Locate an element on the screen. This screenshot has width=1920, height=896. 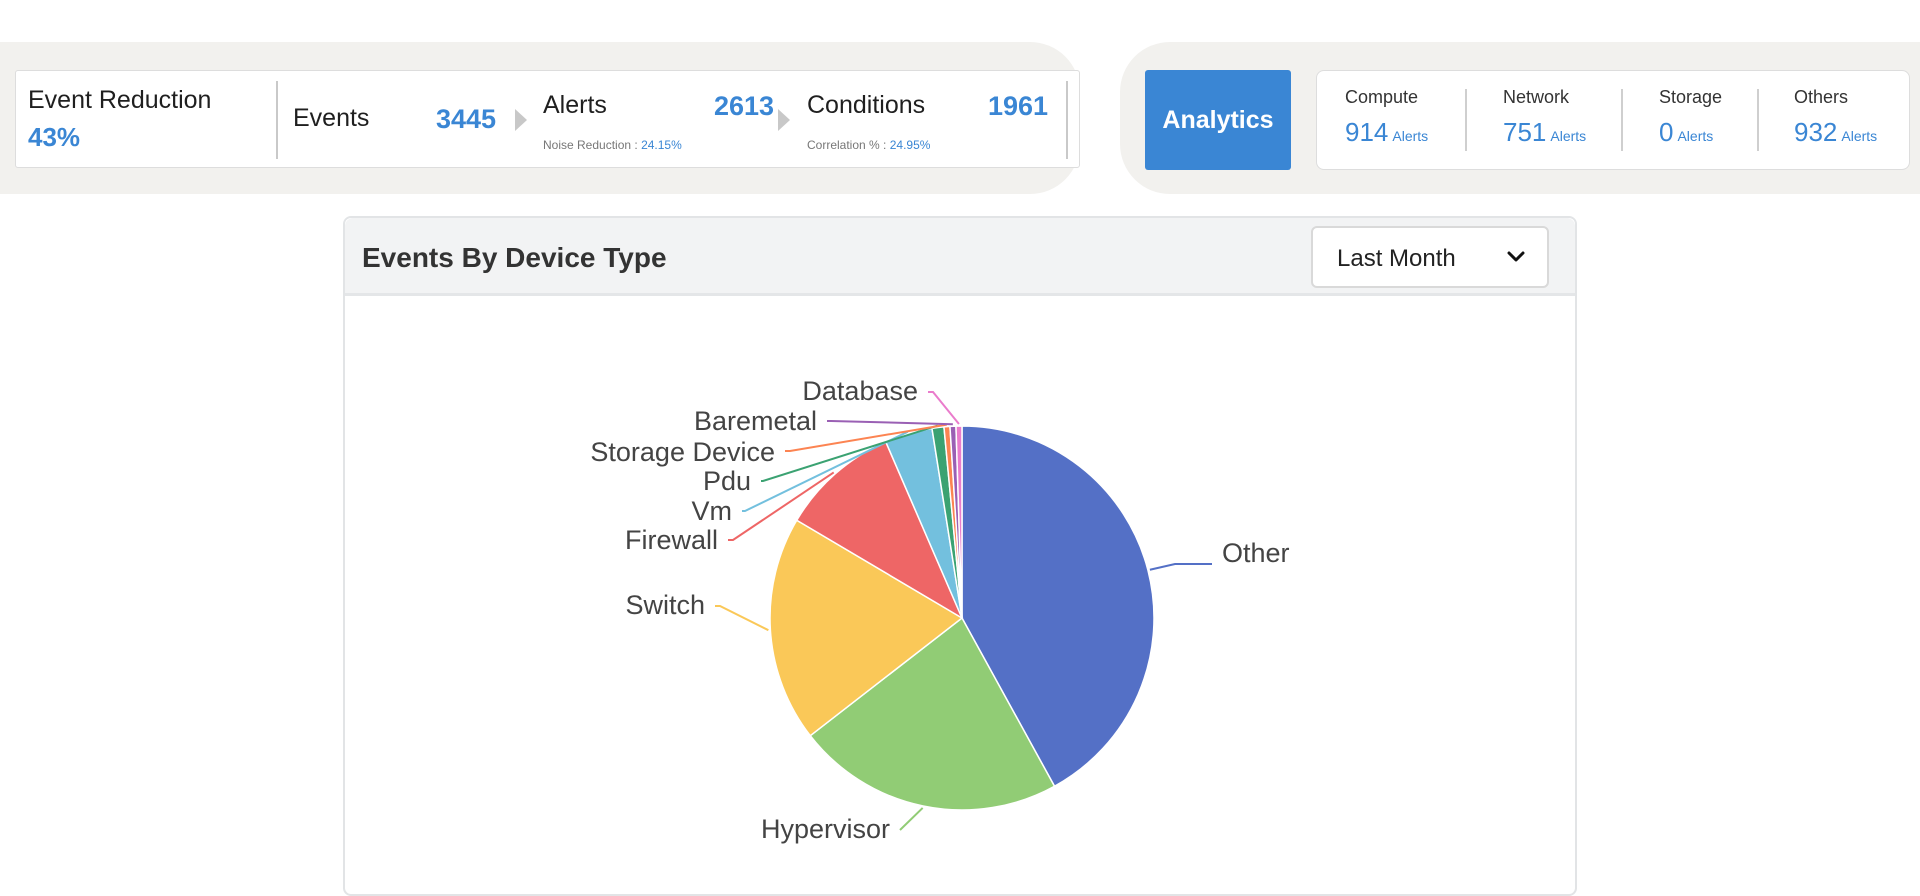
events-label: Events is located at coordinates (331, 118).